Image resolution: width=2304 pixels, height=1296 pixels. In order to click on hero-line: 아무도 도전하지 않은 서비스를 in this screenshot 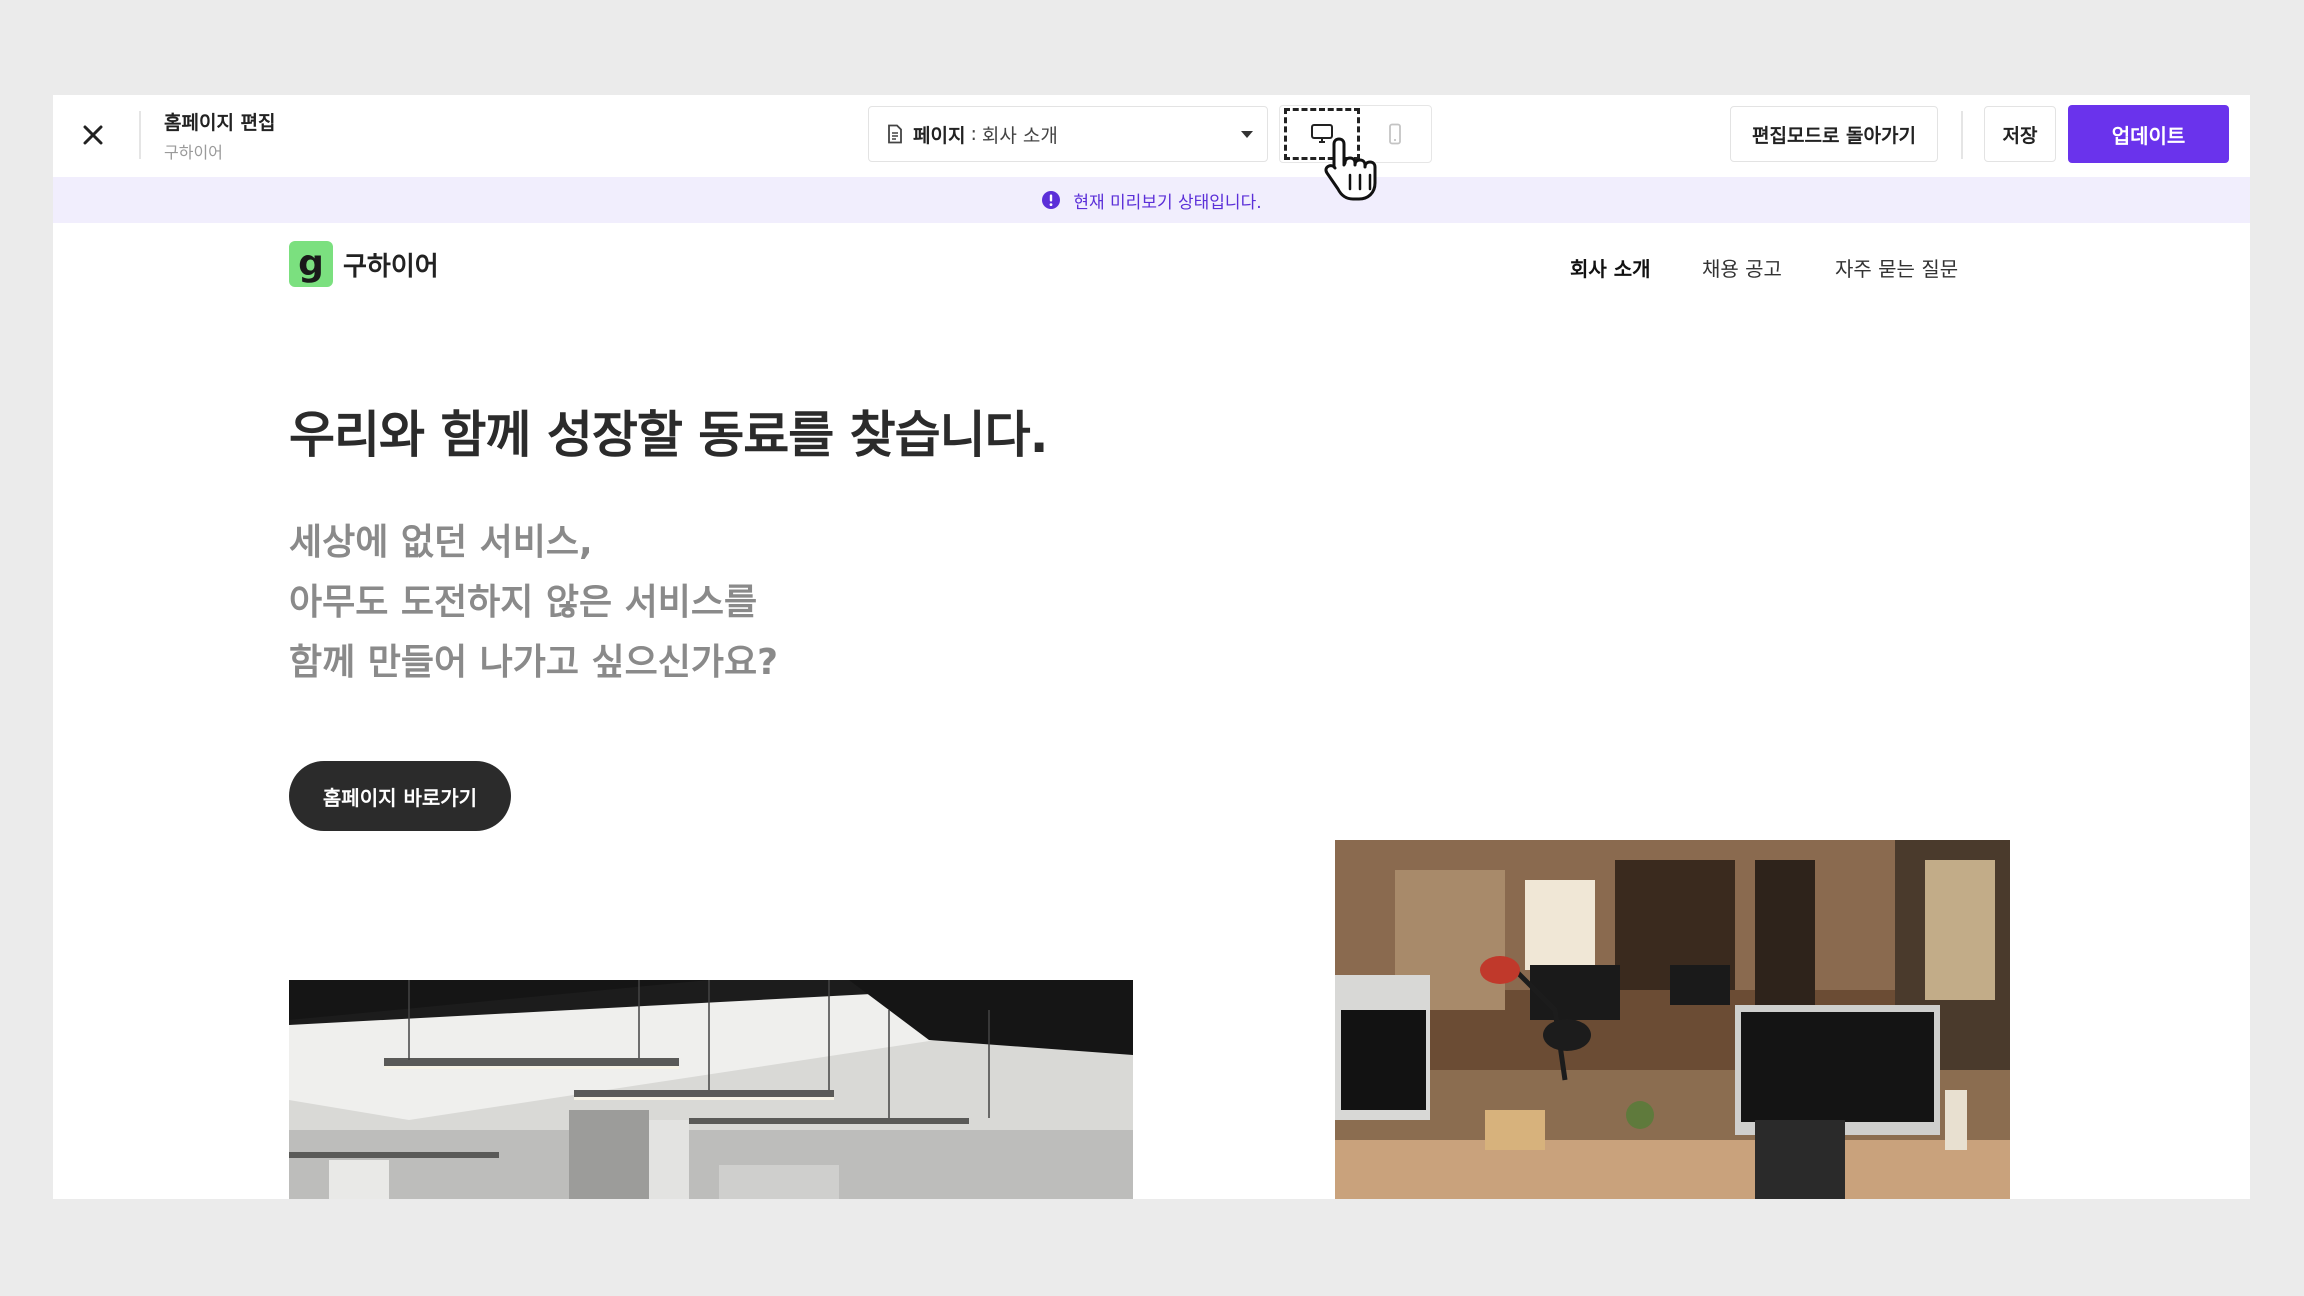, I will do `click(523, 602)`.